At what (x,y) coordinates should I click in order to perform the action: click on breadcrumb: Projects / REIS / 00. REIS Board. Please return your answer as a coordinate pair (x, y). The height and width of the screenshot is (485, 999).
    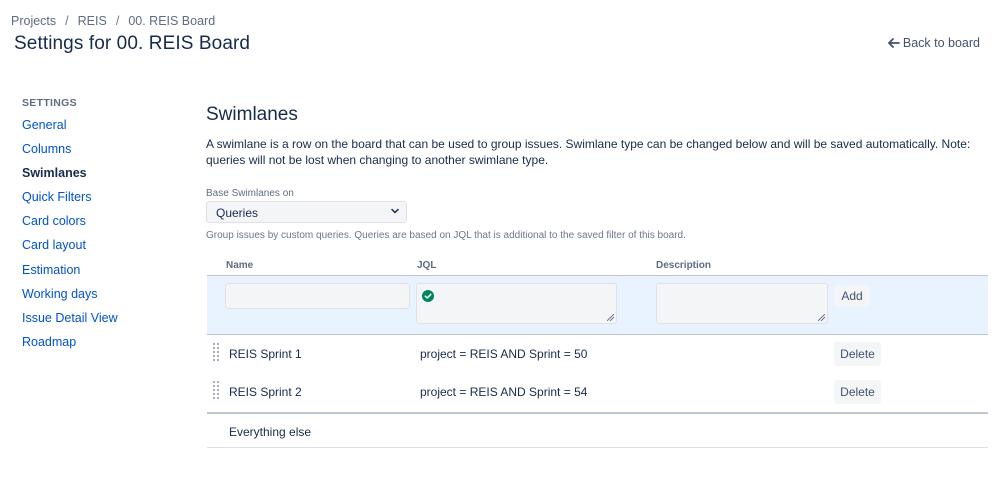
    Looking at the image, I should click on (113, 21).